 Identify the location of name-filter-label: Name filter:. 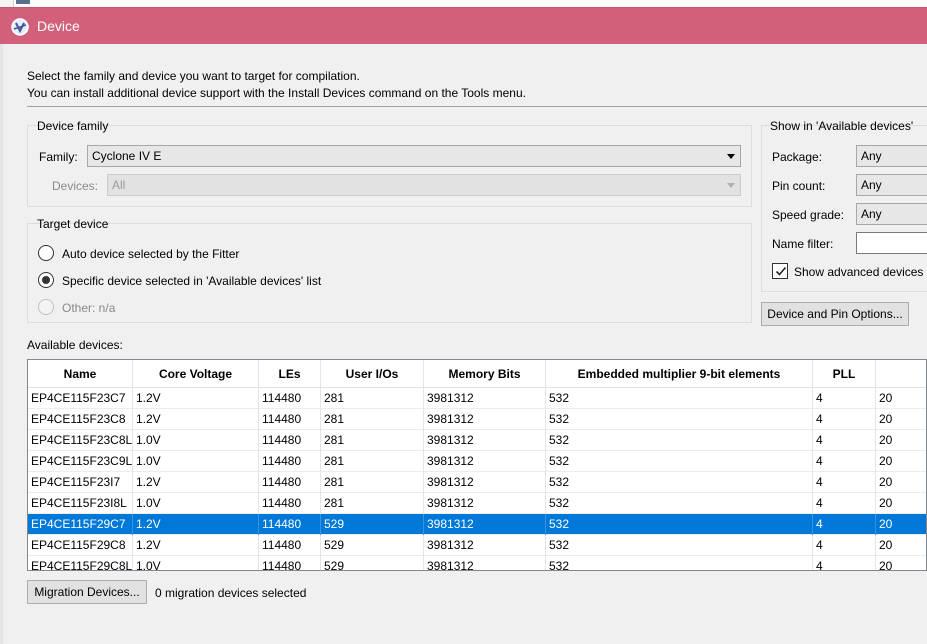
(803, 244).